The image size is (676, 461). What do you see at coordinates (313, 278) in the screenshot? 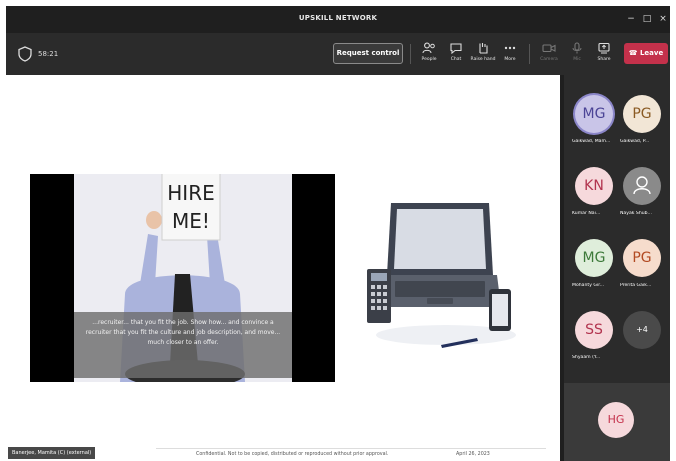
I see `video-letterbox-right` at bounding box center [313, 278].